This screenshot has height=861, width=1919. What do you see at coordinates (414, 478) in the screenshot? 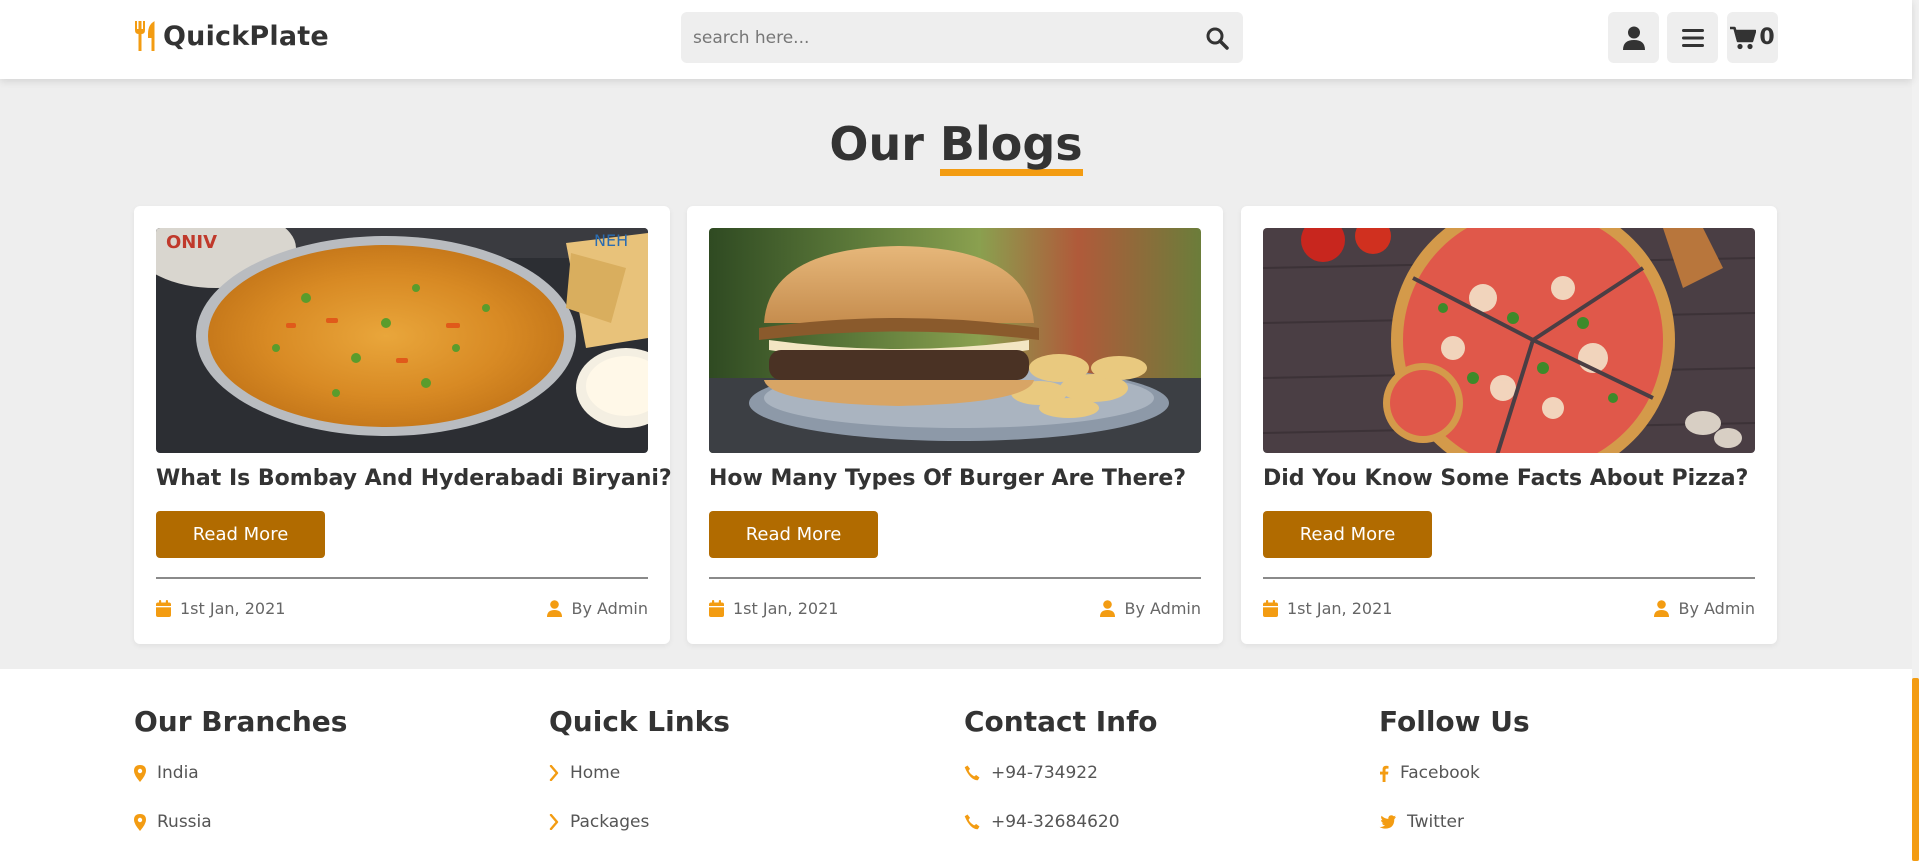
I see `blog-card-title: What Is Bombay And Hyderabadi Biryani?` at bounding box center [414, 478].